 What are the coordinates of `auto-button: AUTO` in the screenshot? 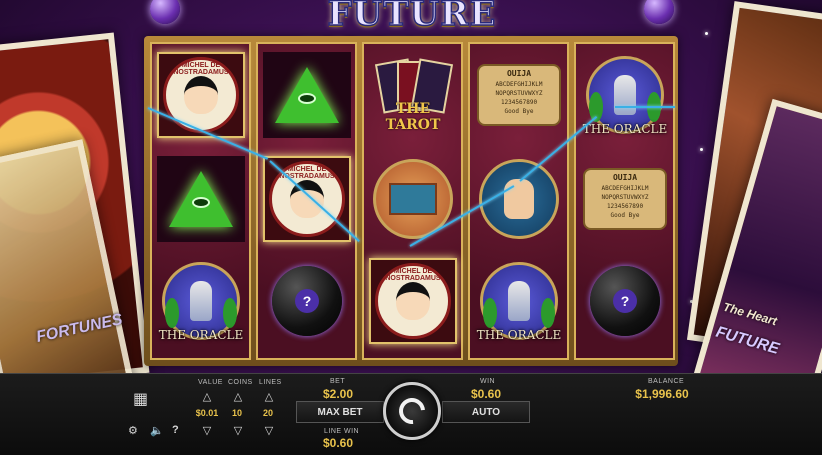 It's located at (486, 412).